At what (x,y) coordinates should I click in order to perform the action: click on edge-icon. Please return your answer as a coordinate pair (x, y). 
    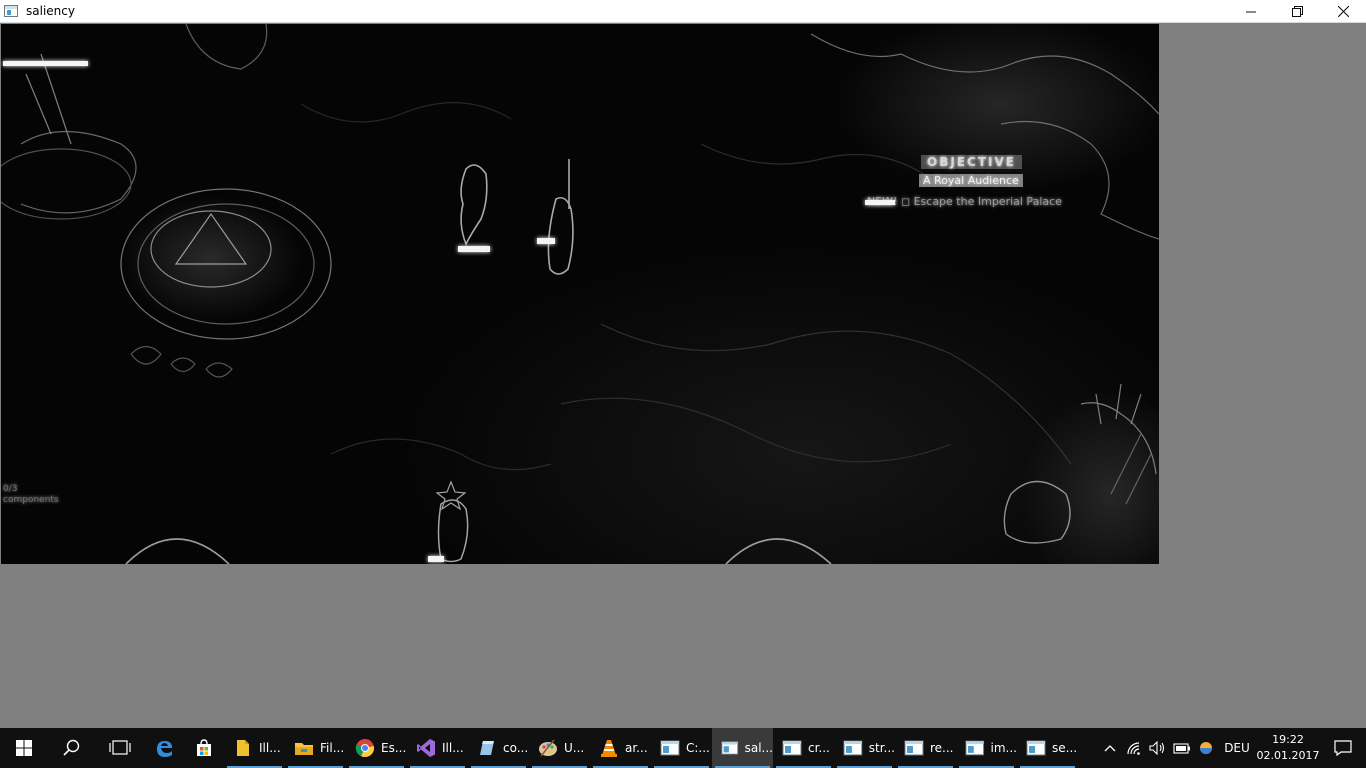
    Looking at the image, I should click on (164, 749).